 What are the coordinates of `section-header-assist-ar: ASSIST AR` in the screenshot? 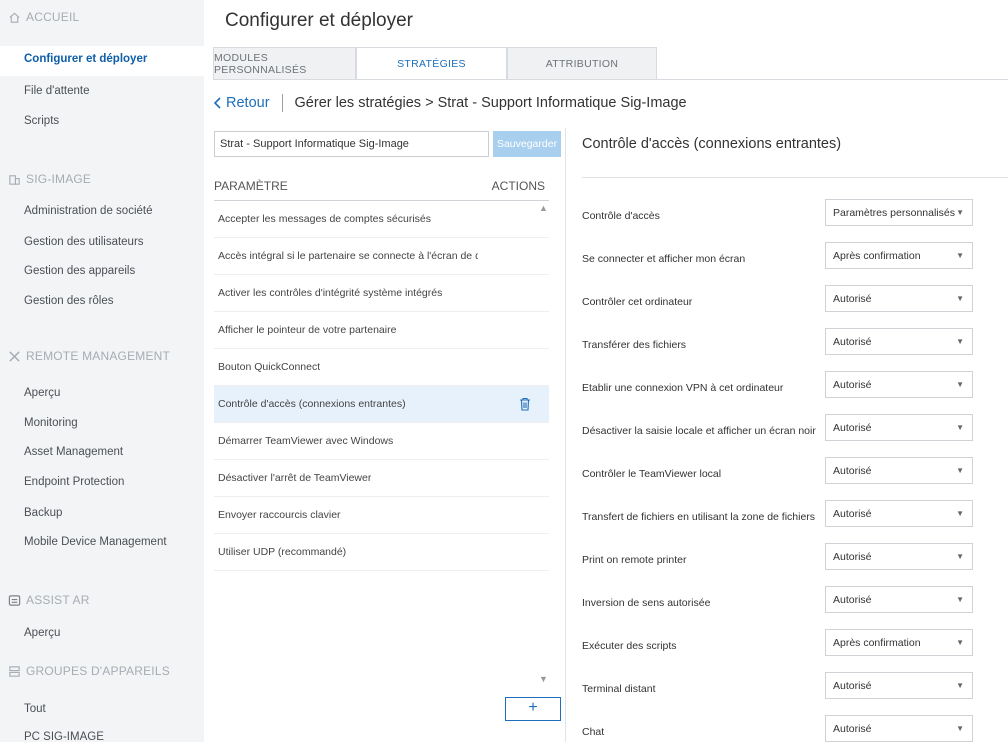 It's located at (49, 600).